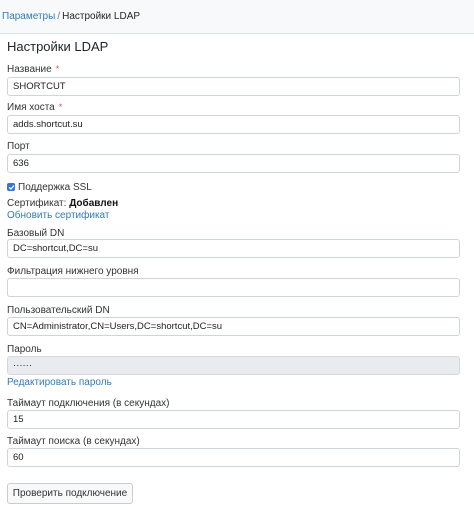 This screenshot has width=474, height=510. I want to click on checkmark-icon, so click(11, 187).